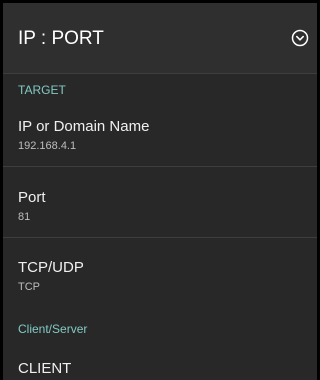 The height and width of the screenshot is (380, 320). I want to click on section-header-target: TARGET, so click(42, 90).